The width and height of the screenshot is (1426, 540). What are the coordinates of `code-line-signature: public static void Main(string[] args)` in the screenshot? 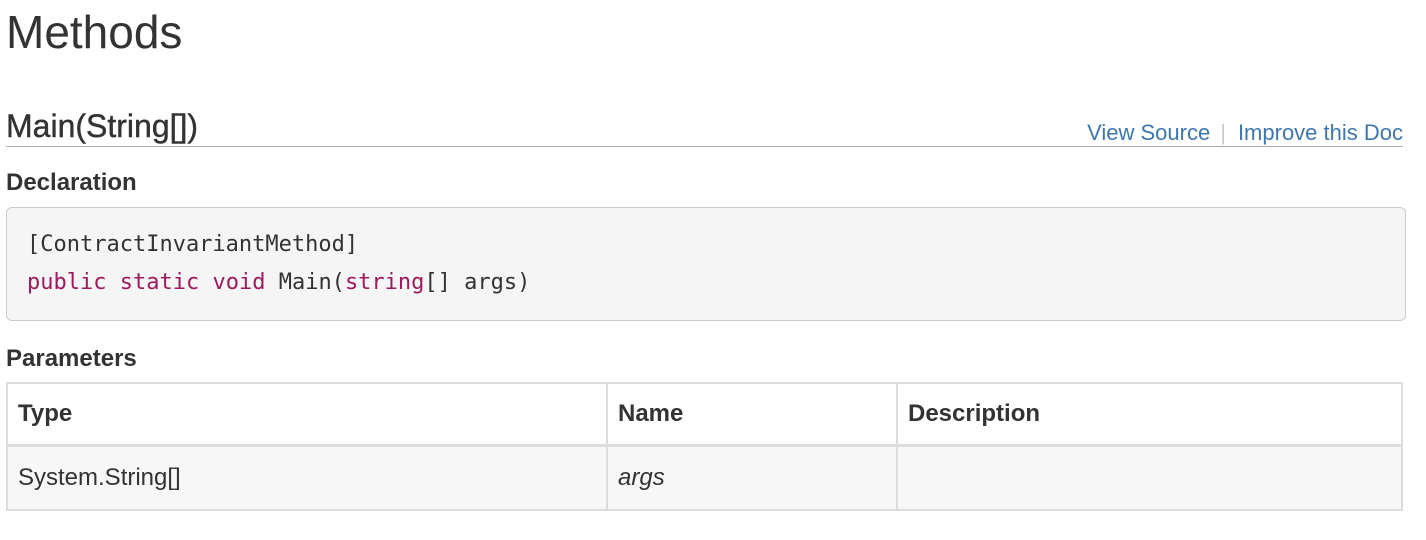 It's located at (708, 283).